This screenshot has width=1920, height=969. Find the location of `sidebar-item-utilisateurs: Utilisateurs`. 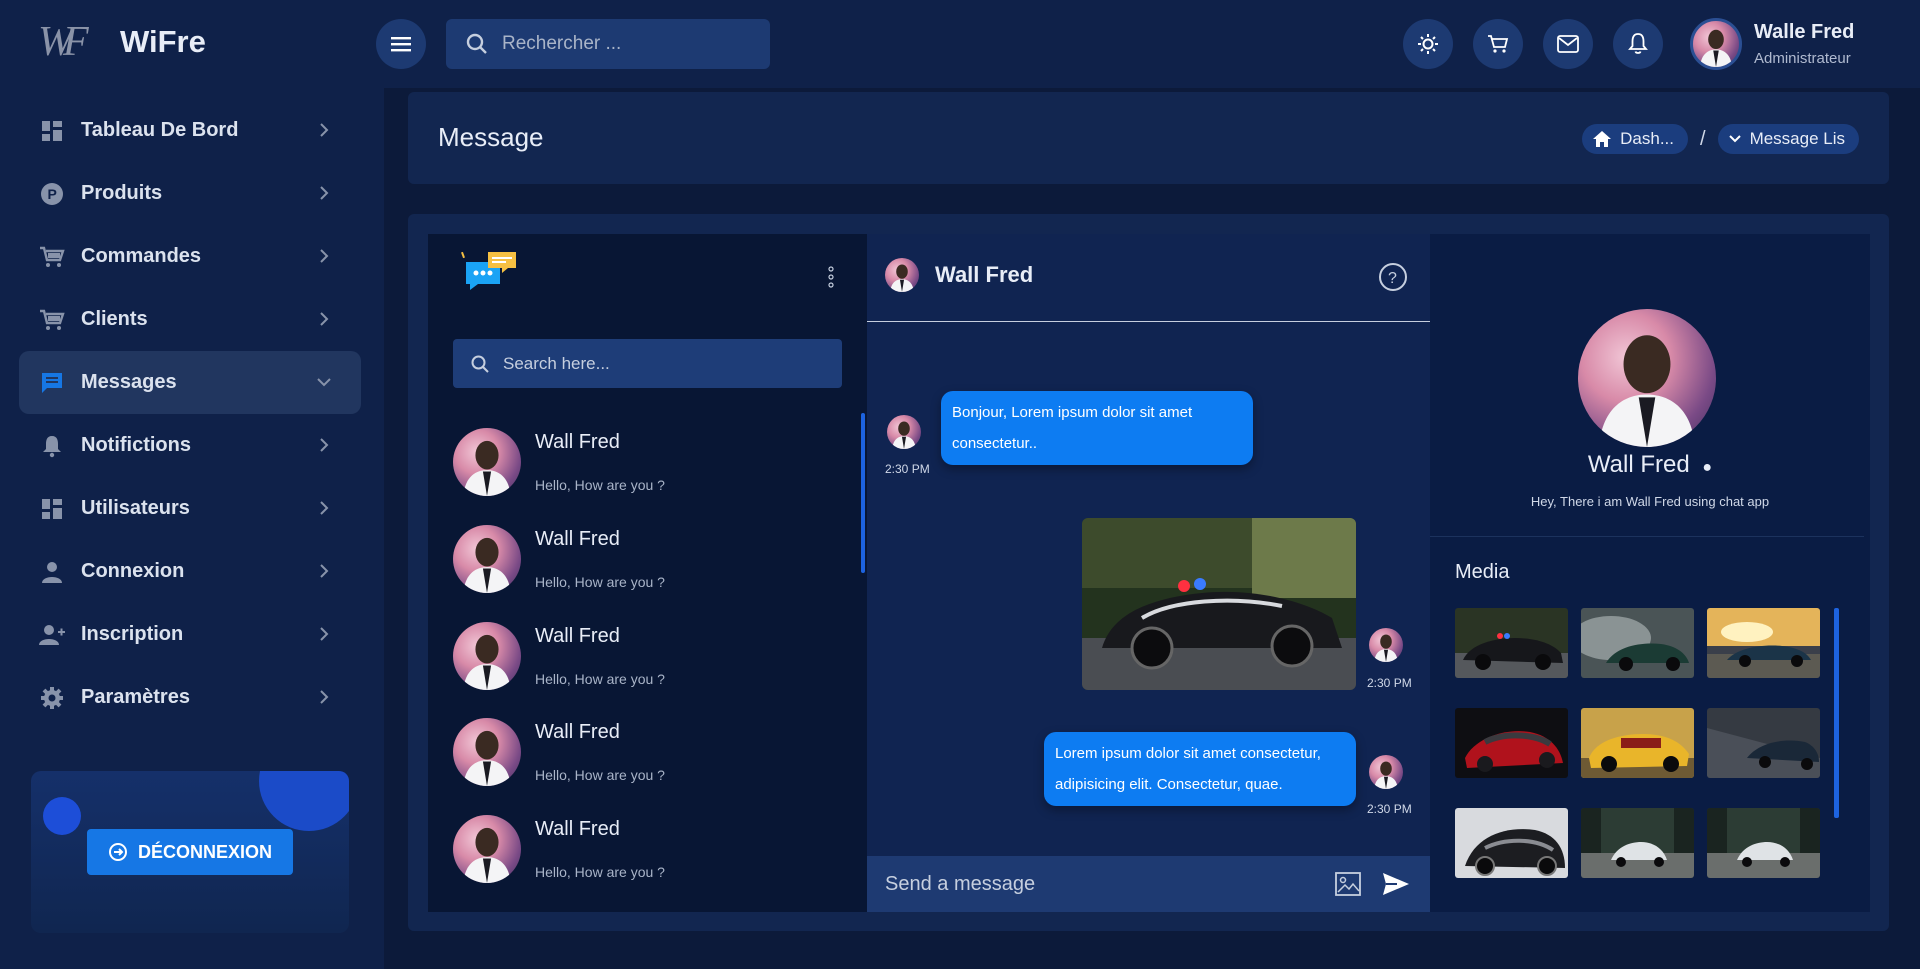

sidebar-item-utilisateurs: Utilisateurs is located at coordinates (190, 508).